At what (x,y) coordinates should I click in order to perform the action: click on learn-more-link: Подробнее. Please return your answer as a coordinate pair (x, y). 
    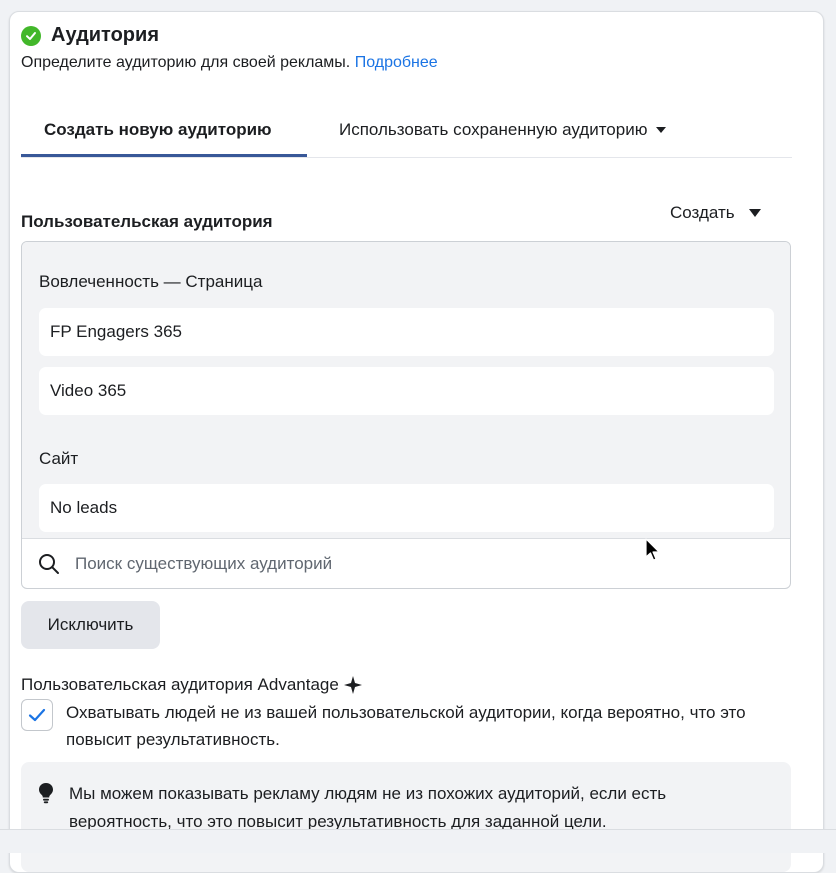
    Looking at the image, I should click on (396, 62).